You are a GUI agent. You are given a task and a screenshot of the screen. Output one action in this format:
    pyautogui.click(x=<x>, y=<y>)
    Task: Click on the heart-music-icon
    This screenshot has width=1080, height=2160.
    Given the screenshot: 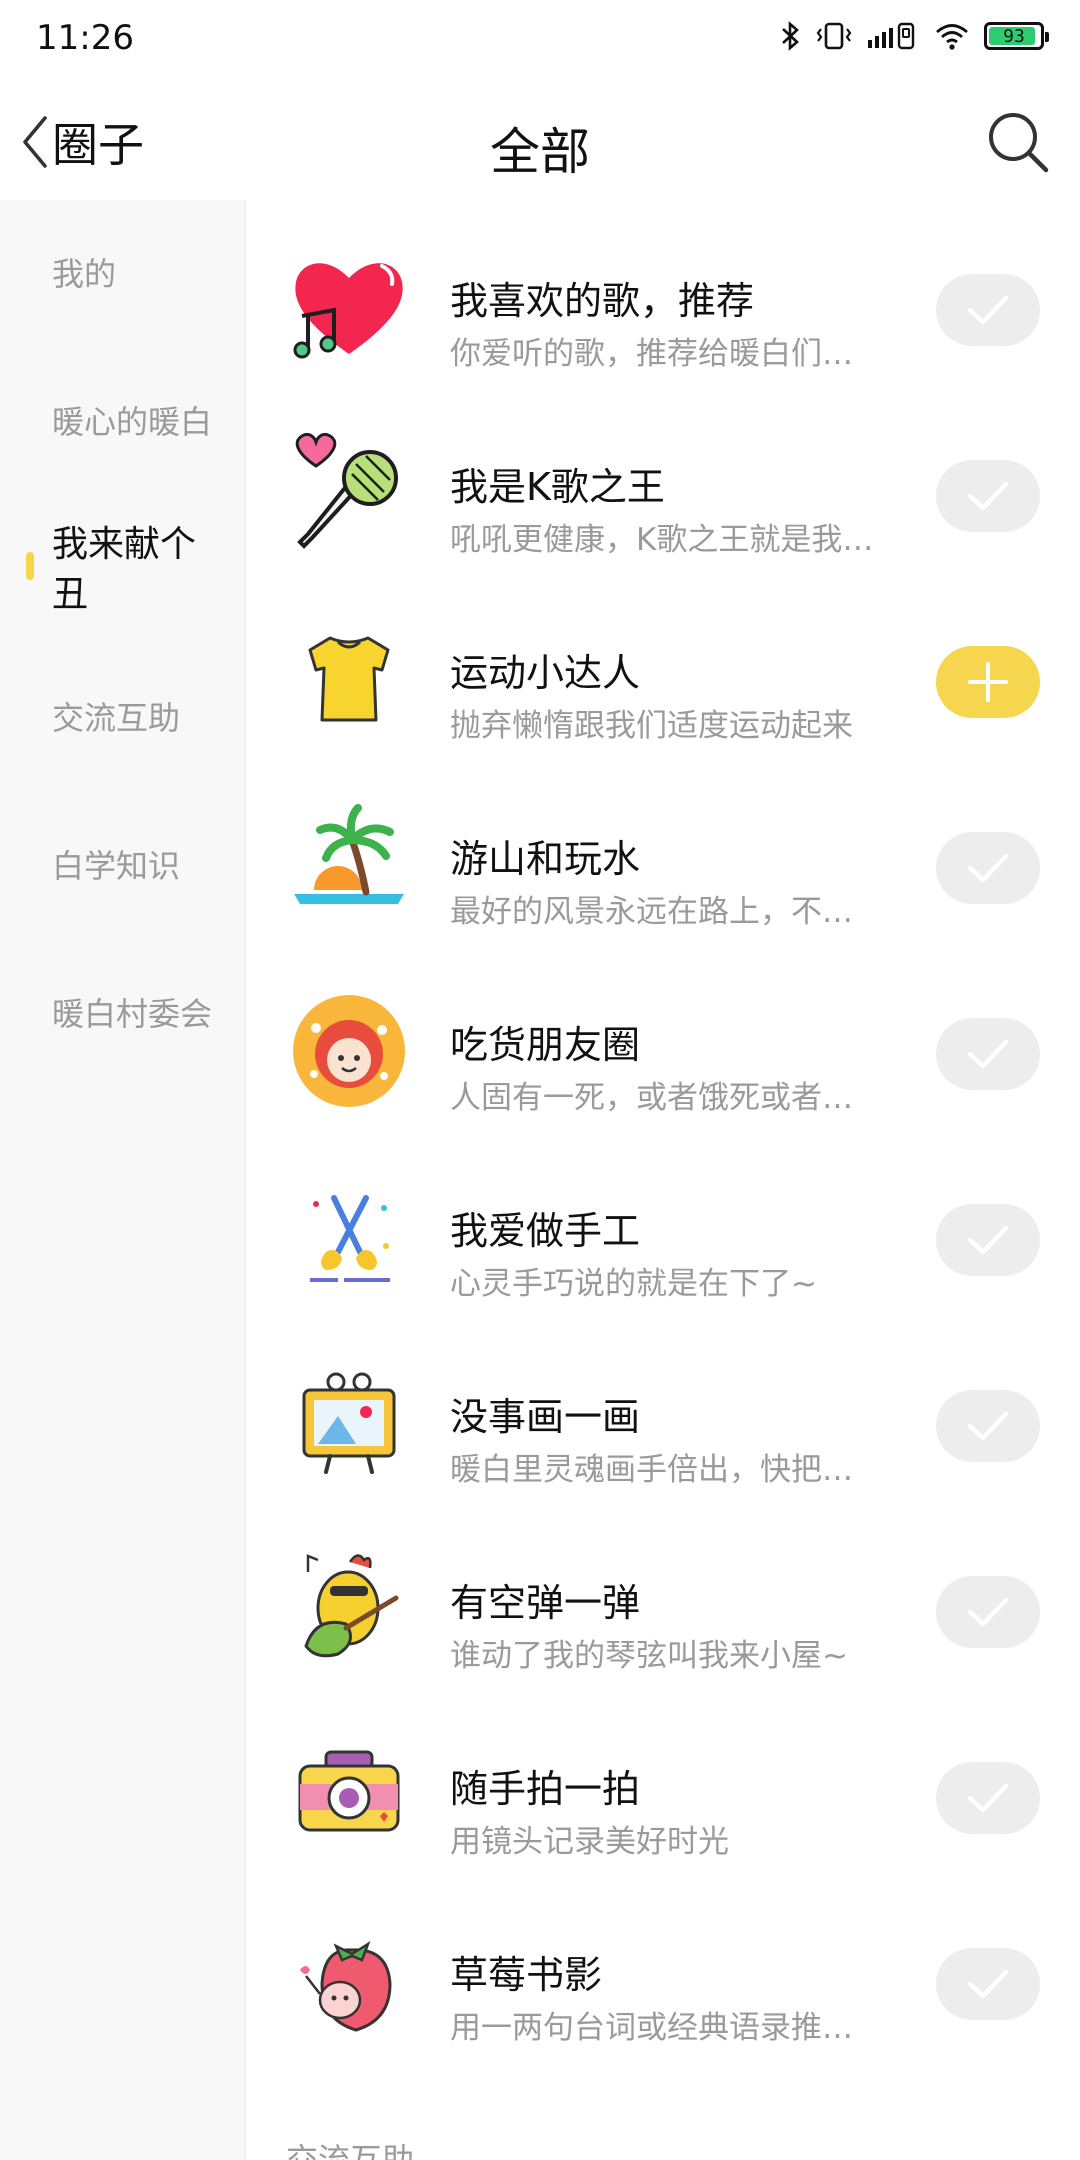 What is the action you would take?
    pyautogui.click(x=348, y=311)
    